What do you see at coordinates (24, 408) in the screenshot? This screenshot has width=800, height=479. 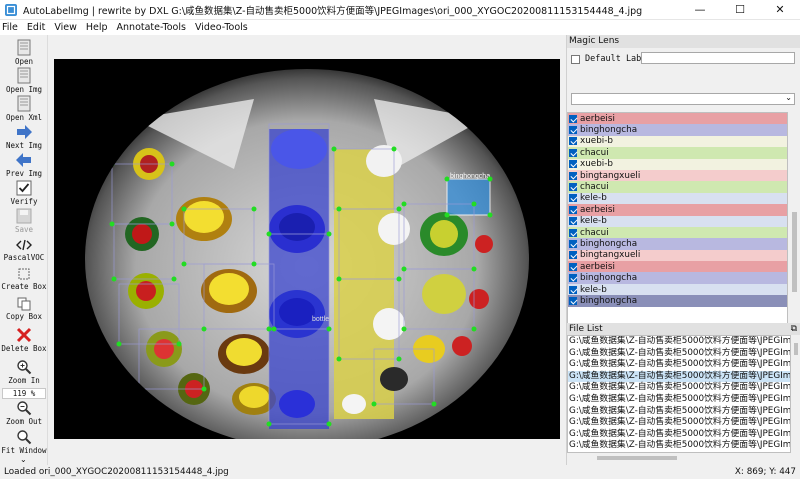 I see `zoom-out-icon` at bounding box center [24, 408].